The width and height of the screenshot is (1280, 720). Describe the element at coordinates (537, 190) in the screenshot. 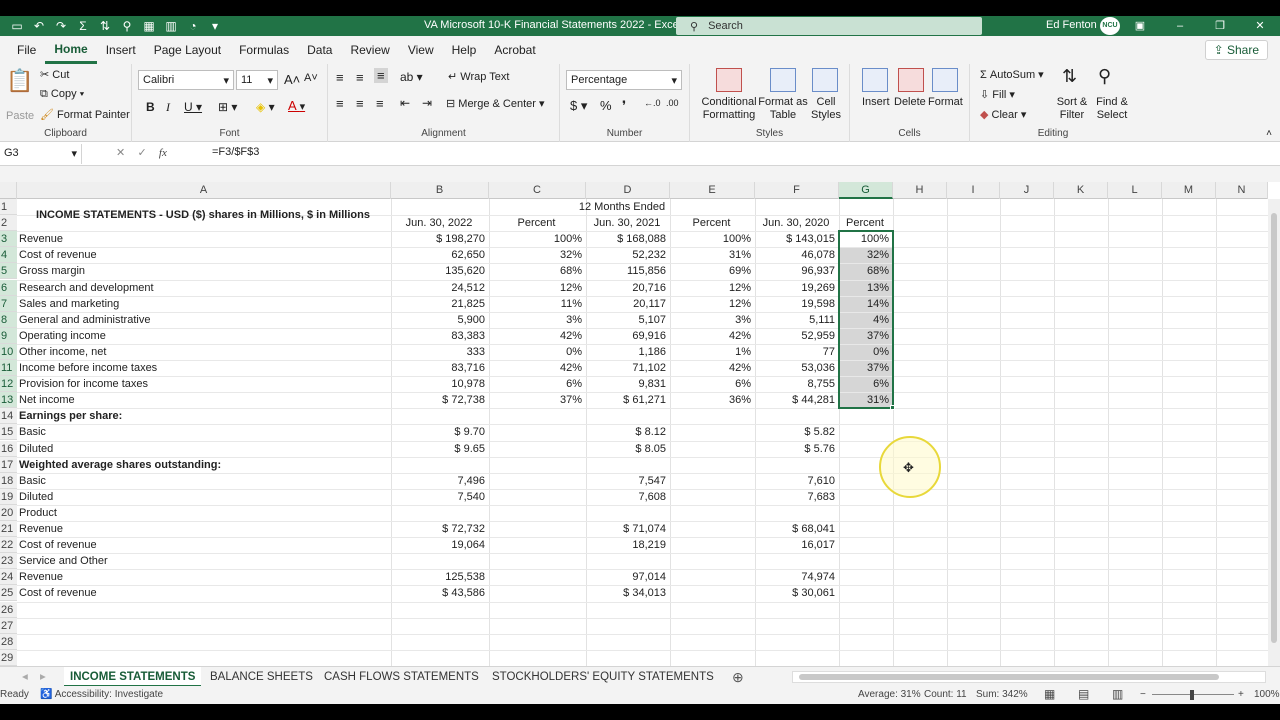

I see `column-header: C` at that location.